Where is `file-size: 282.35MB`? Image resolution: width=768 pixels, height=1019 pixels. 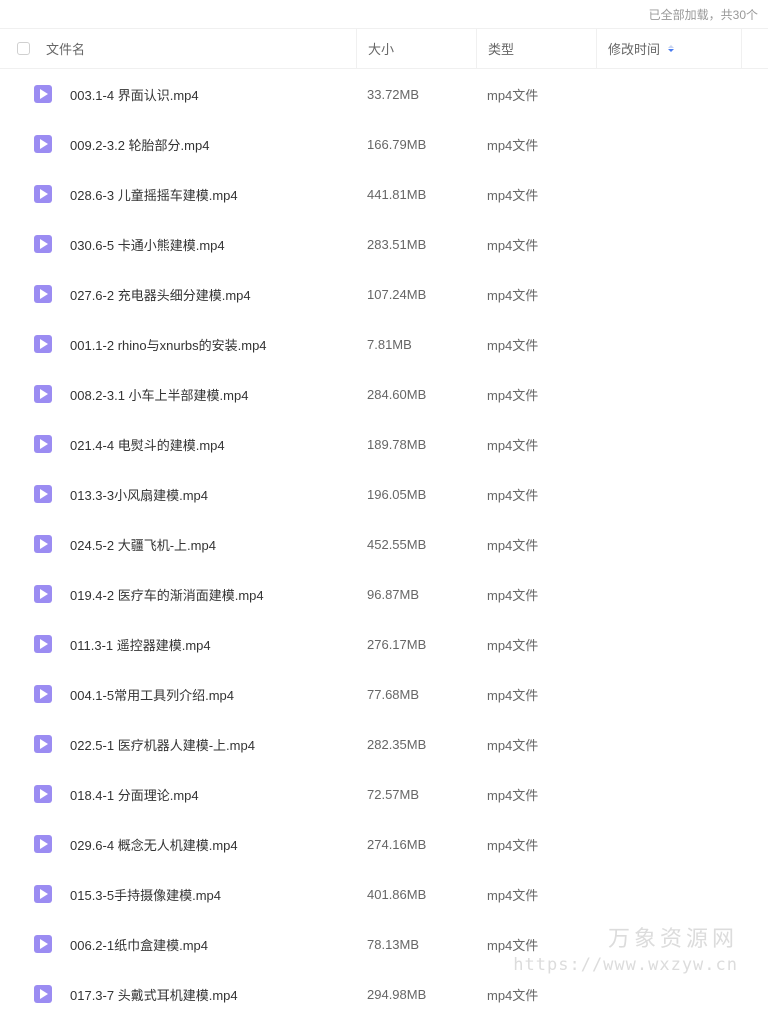
file-size: 282.35MB is located at coordinates (397, 744).